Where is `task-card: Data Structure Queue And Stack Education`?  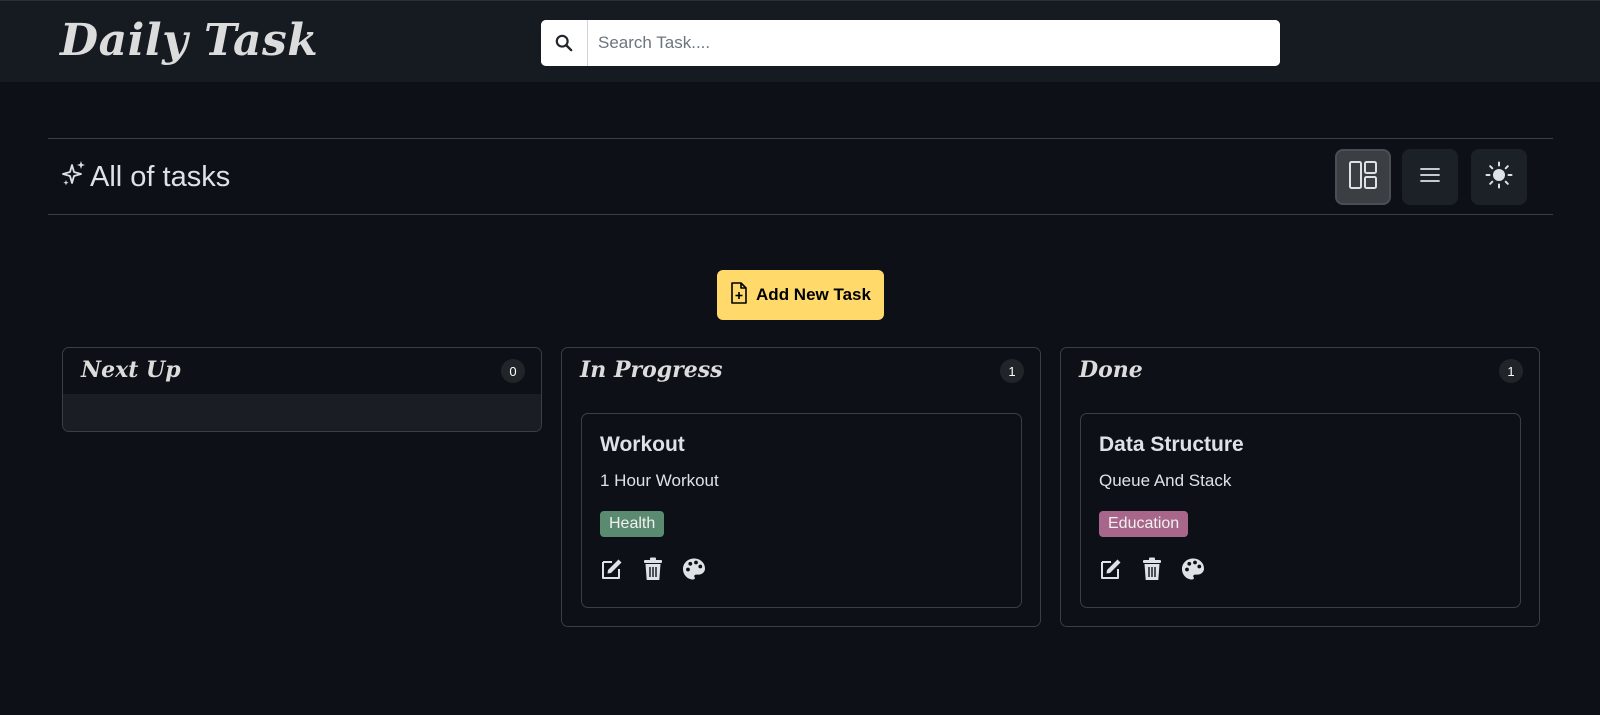
task-card: Data Structure Queue And Stack Education is located at coordinates (1300, 510).